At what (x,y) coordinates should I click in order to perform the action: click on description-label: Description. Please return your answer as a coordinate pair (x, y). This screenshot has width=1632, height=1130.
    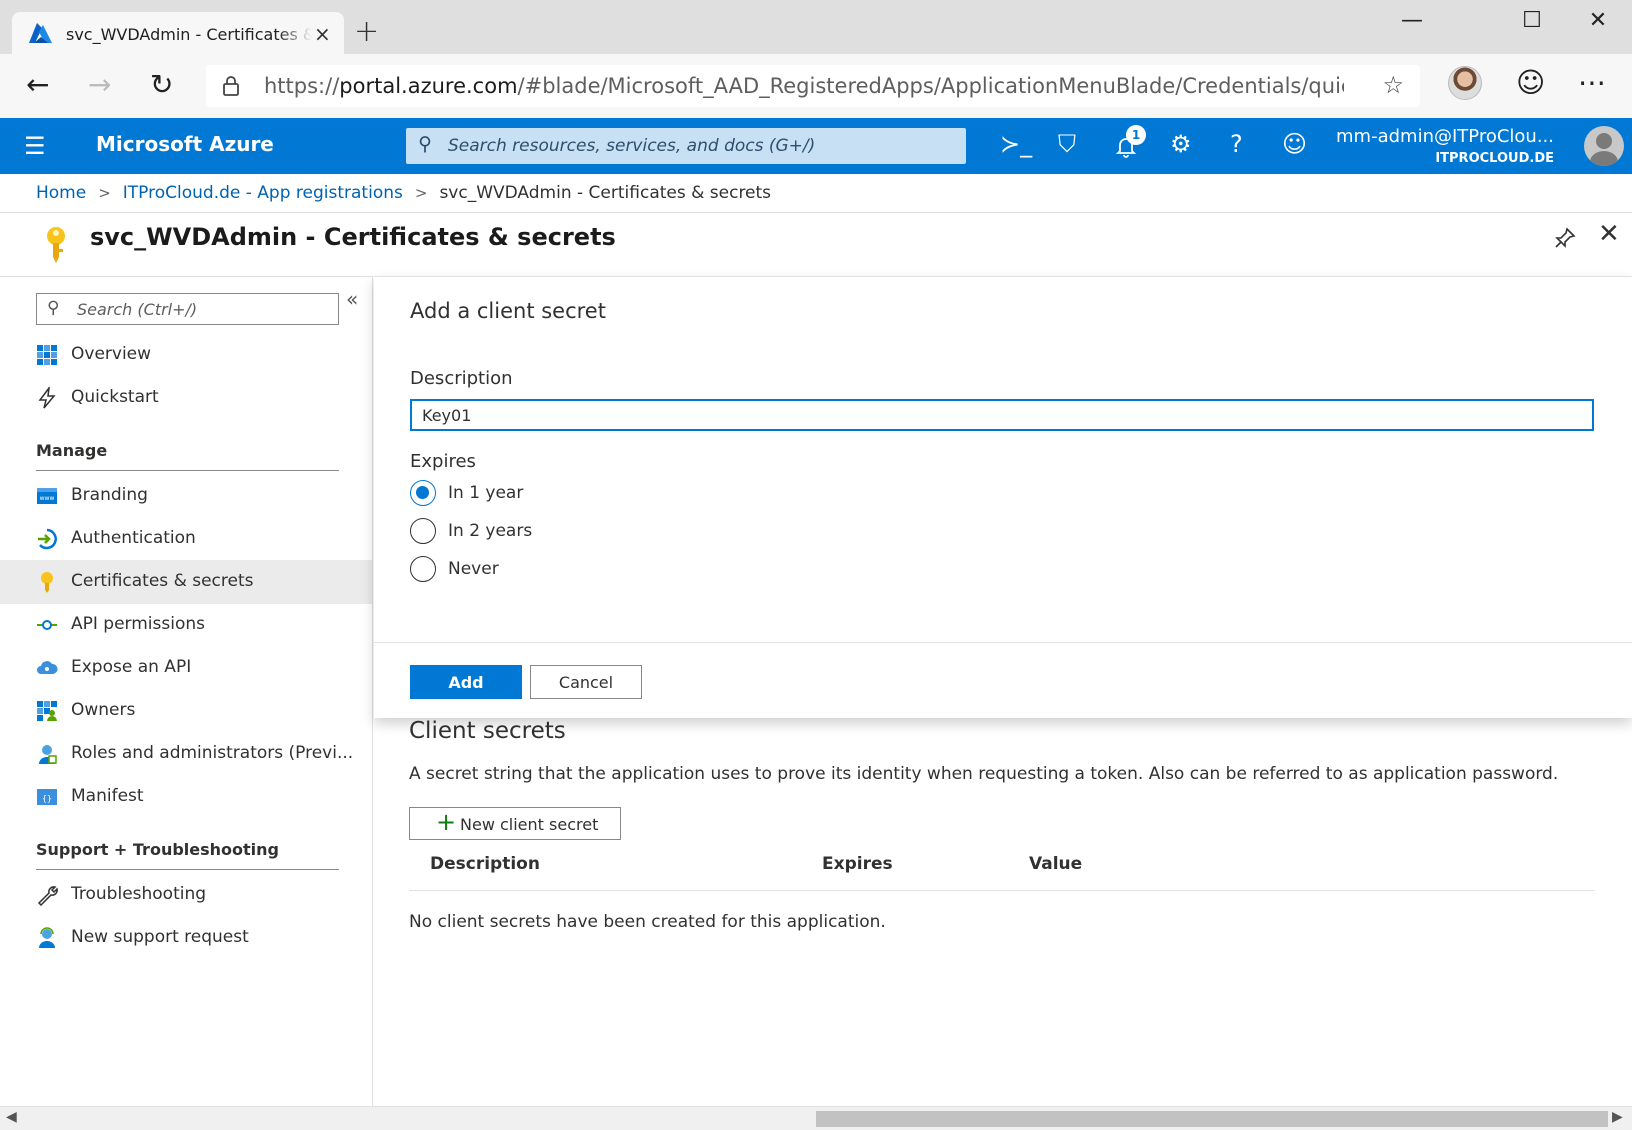
    Looking at the image, I should click on (461, 378).